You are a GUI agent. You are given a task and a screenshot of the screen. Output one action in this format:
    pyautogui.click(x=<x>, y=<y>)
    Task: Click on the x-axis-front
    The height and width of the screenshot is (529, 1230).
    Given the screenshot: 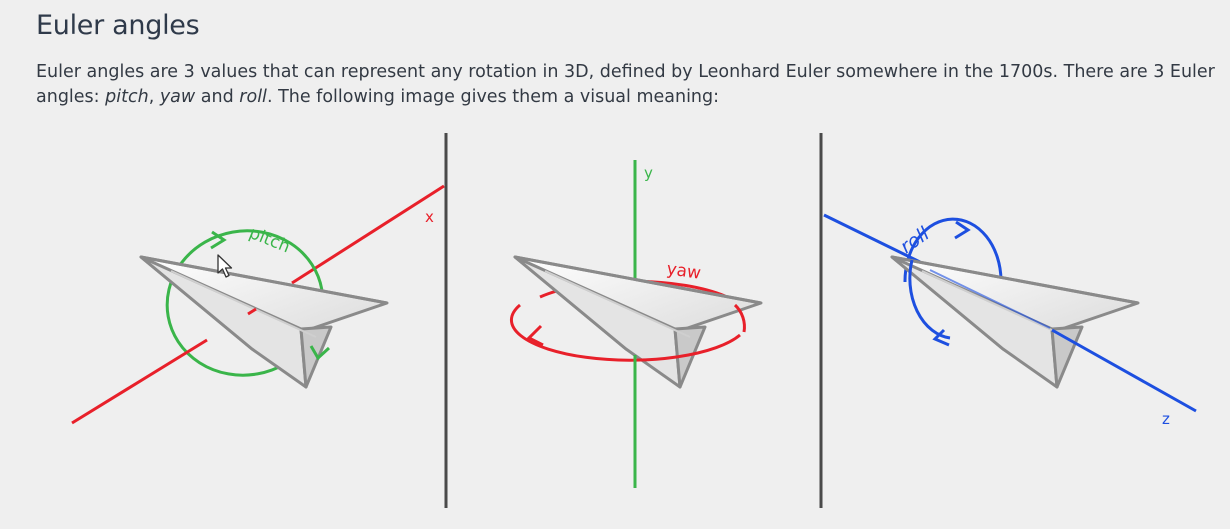 What is the action you would take?
    pyautogui.click(x=139, y=381)
    